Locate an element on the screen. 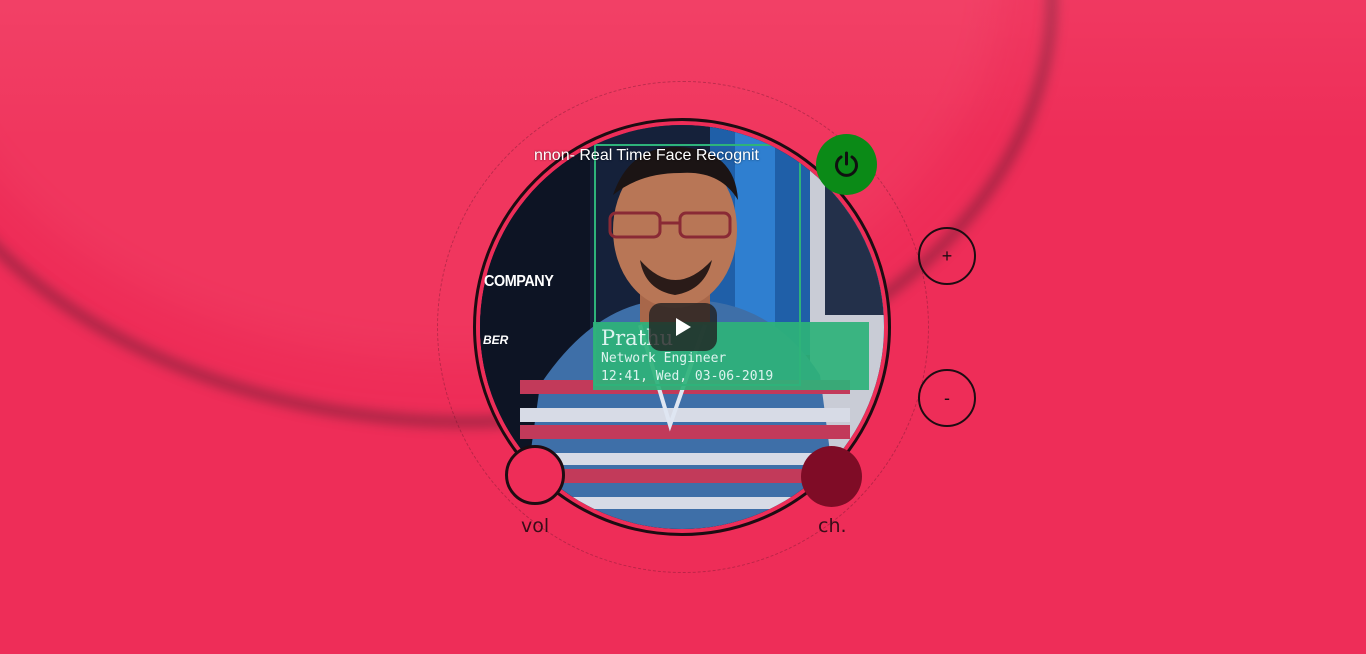 The image size is (1366, 654). minus-button: - is located at coordinates (947, 398).